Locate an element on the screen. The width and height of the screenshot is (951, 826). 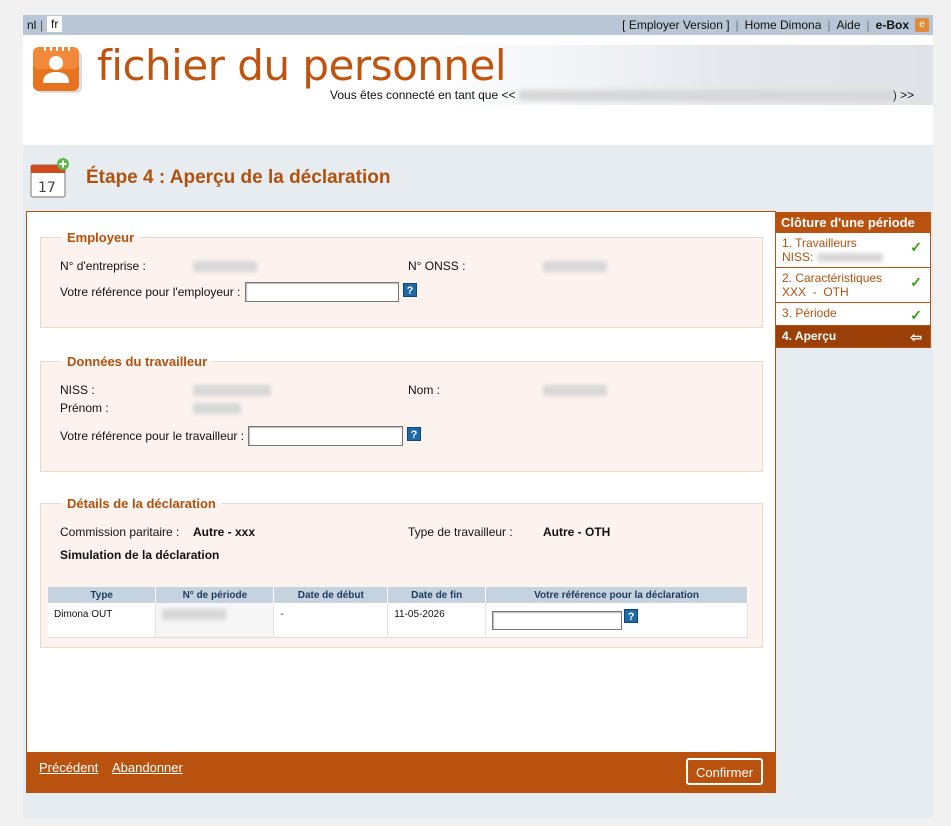
cell-fin: 11-05-2026 is located at coordinates (437, 620).